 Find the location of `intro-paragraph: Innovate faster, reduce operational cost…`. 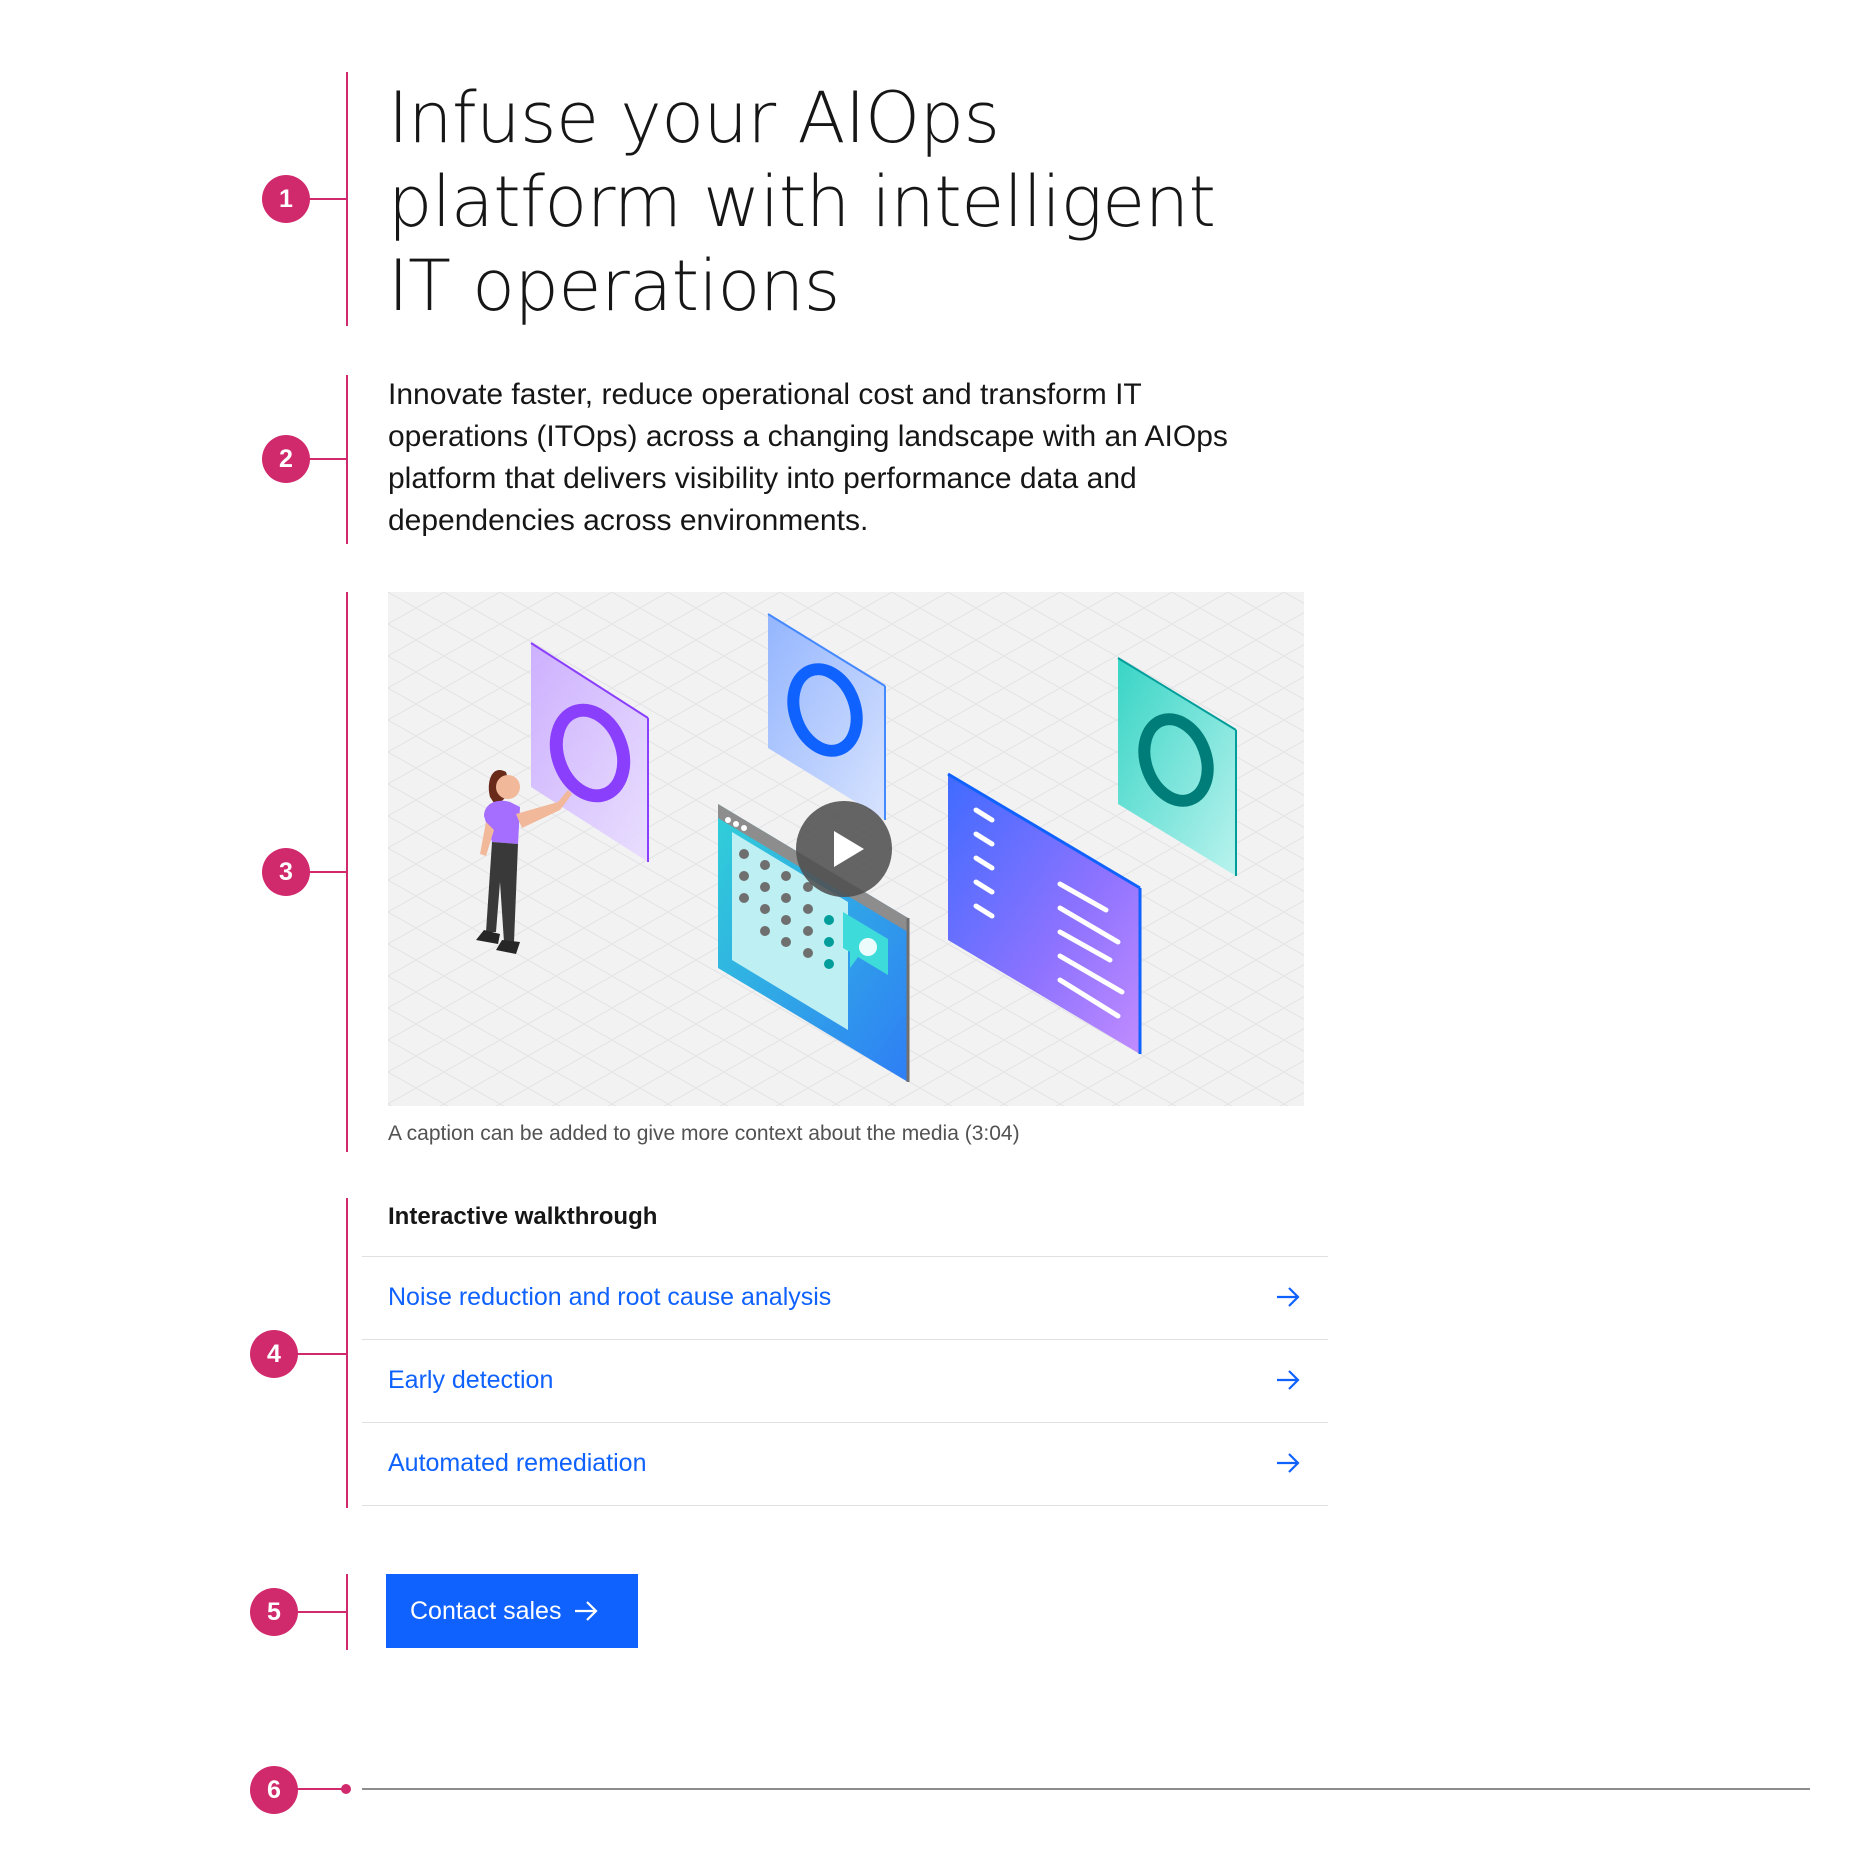

intro-paragraph: Innovate faster, reduce operational cost… is located at coordinates (808, 457).